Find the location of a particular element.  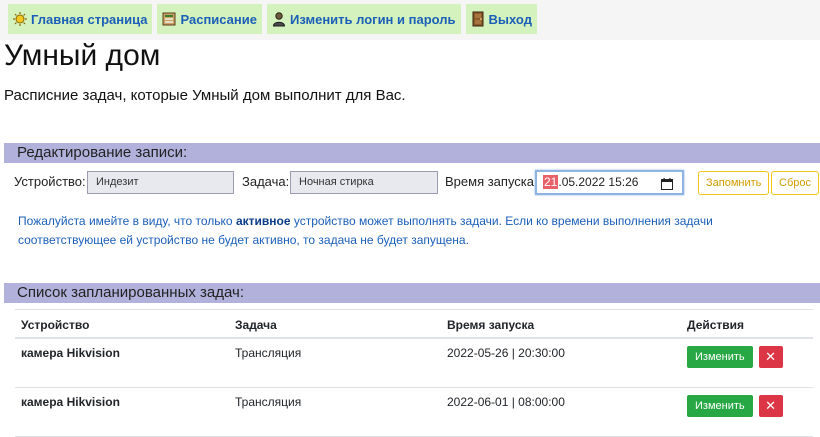

note-bold: активное is located at coordinates (263, 221).